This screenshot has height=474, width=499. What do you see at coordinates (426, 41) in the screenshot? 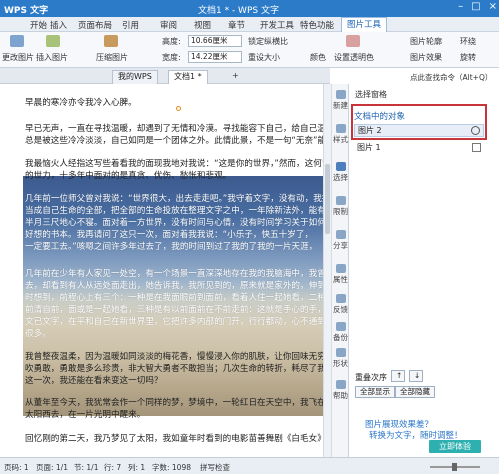
I see `picture-outline-button: 图片轮廓` at bounding box center [426, 41].